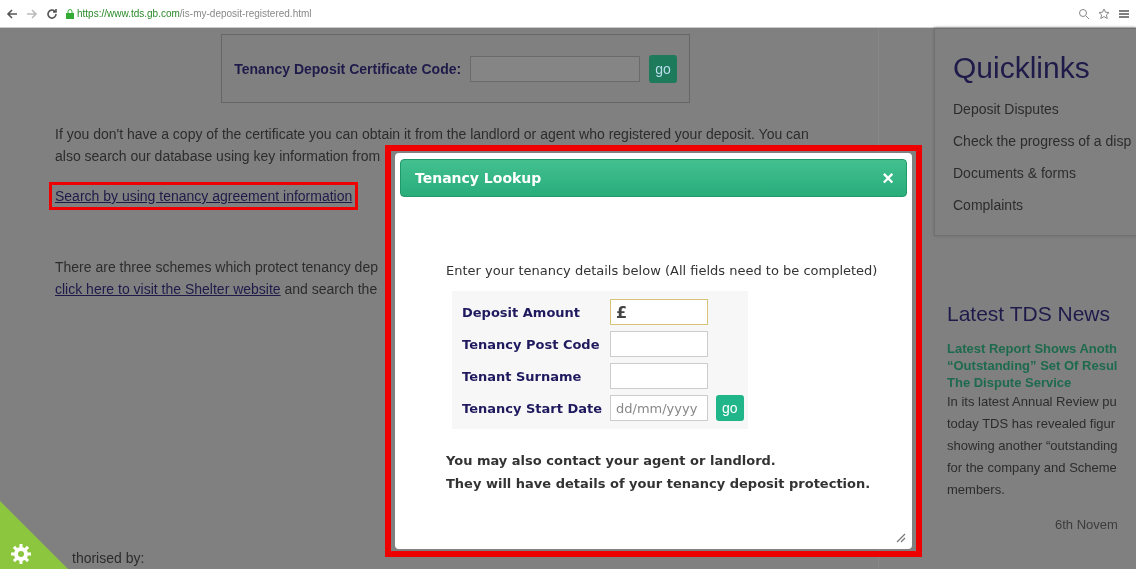  Describe the element at coordinates (555, 68) in the screenshot. I see `certificate-input` at that location.